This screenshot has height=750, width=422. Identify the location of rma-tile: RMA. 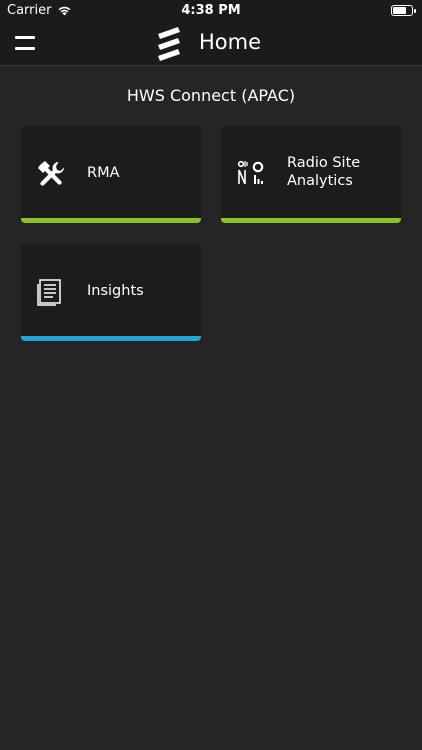
(111, 174).